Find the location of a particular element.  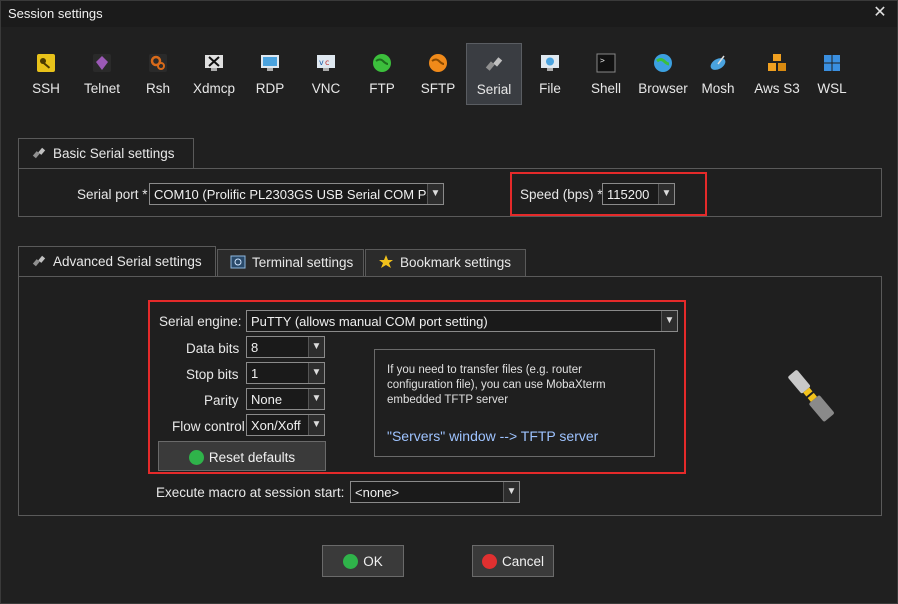

protocol-label: Telnet is located at coordinates (102, 88).